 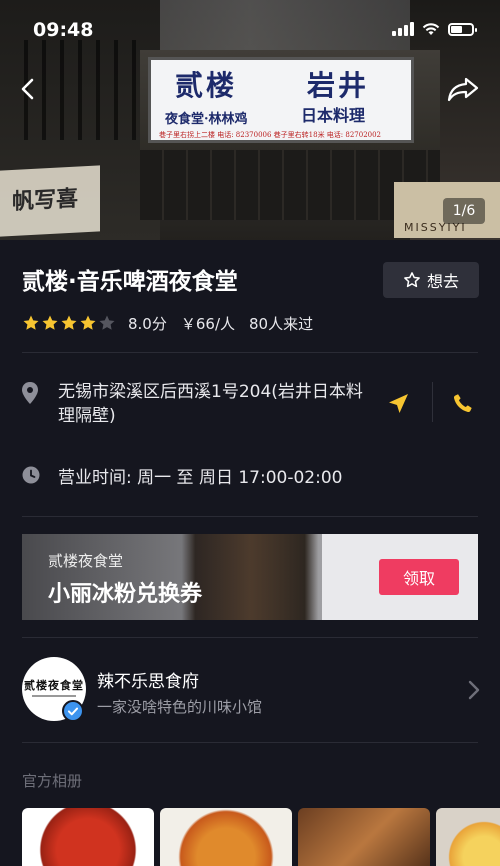 I want to click on location-pin-icon, so click(x=30, y=393).